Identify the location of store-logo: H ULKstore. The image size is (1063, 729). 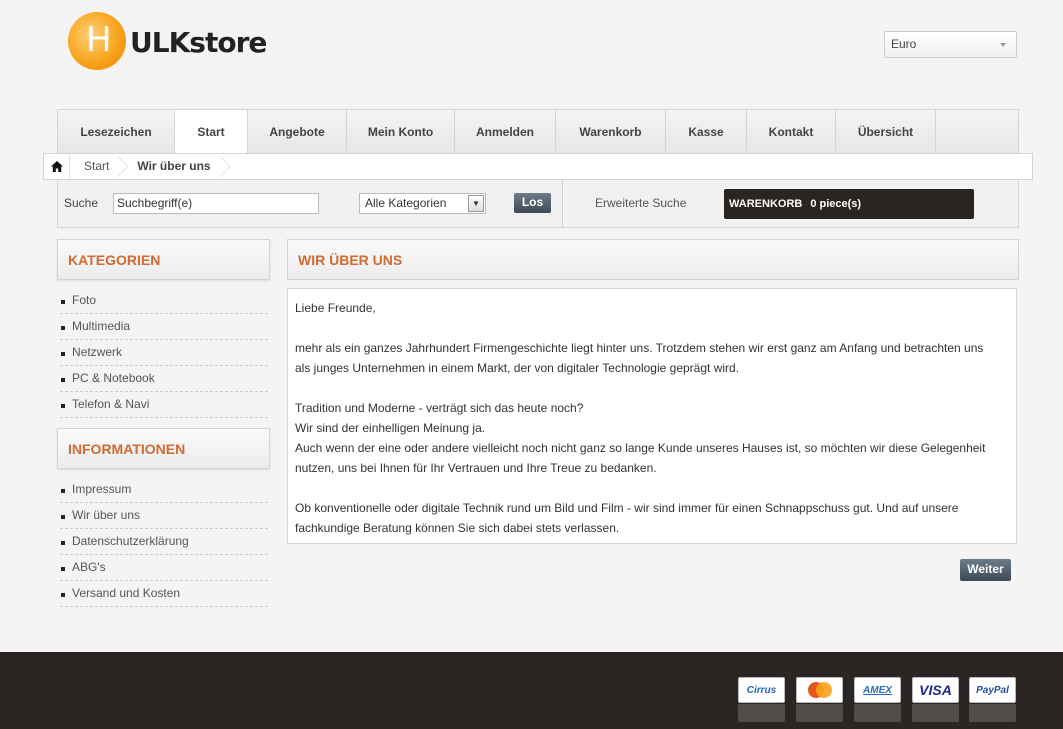
(167, 42).